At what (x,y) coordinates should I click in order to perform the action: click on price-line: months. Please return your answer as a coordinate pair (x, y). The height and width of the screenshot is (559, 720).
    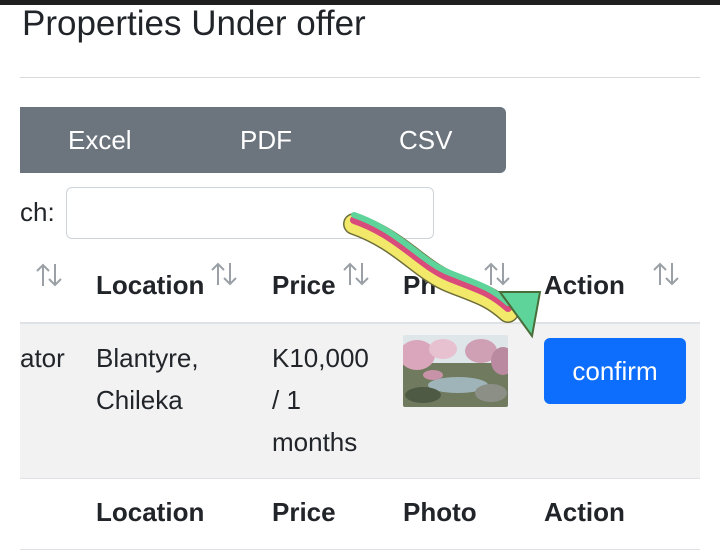
    Looking at the image, I should click on (315, 442).